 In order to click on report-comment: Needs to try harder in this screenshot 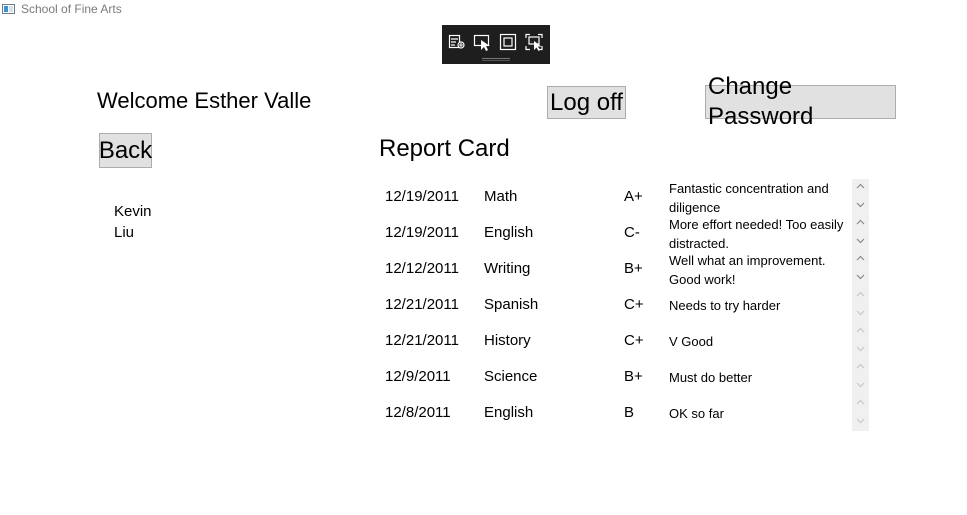, I will do `click(759, 305)`.